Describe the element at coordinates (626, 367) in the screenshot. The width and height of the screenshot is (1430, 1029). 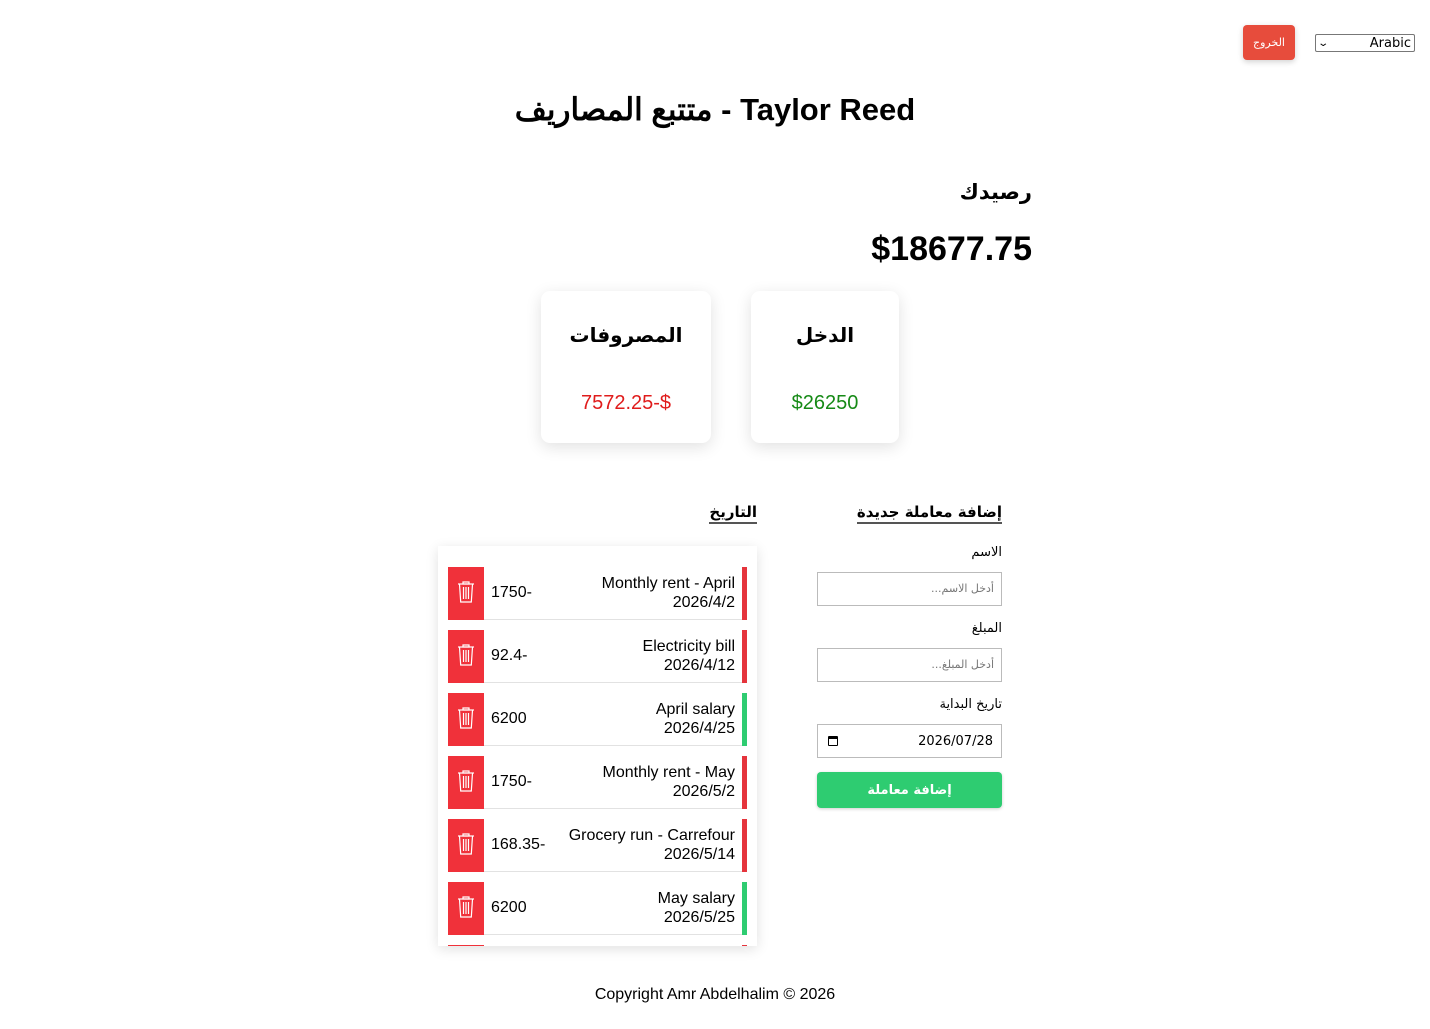
I see `expenses-card: المصروفات 7572.25-$` at that location.